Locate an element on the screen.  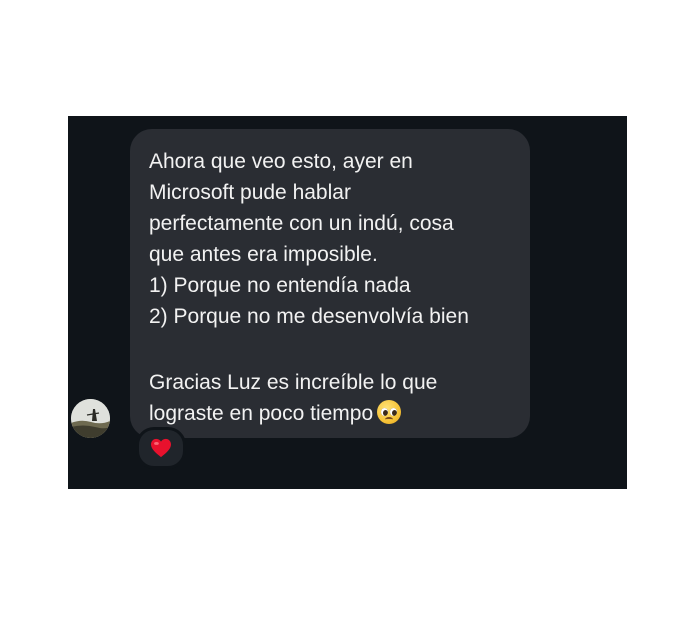
message-line: Microsoft pude hablar is located at coordinates (250, 192).